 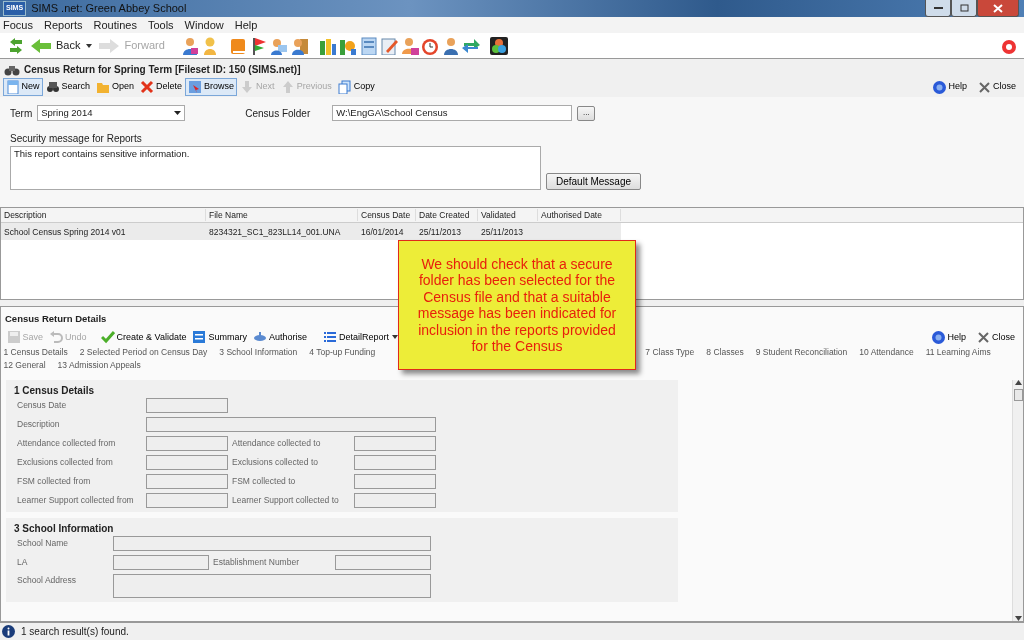 What do you see at coordinates (67, 443) in the screenshot?
I see `field-label: Attendance collected from` at bounding box center [67, 443].